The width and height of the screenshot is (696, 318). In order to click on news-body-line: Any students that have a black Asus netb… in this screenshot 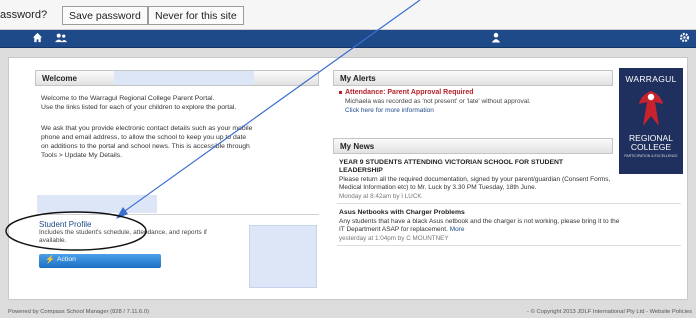, I will do `click(479, 221)`.